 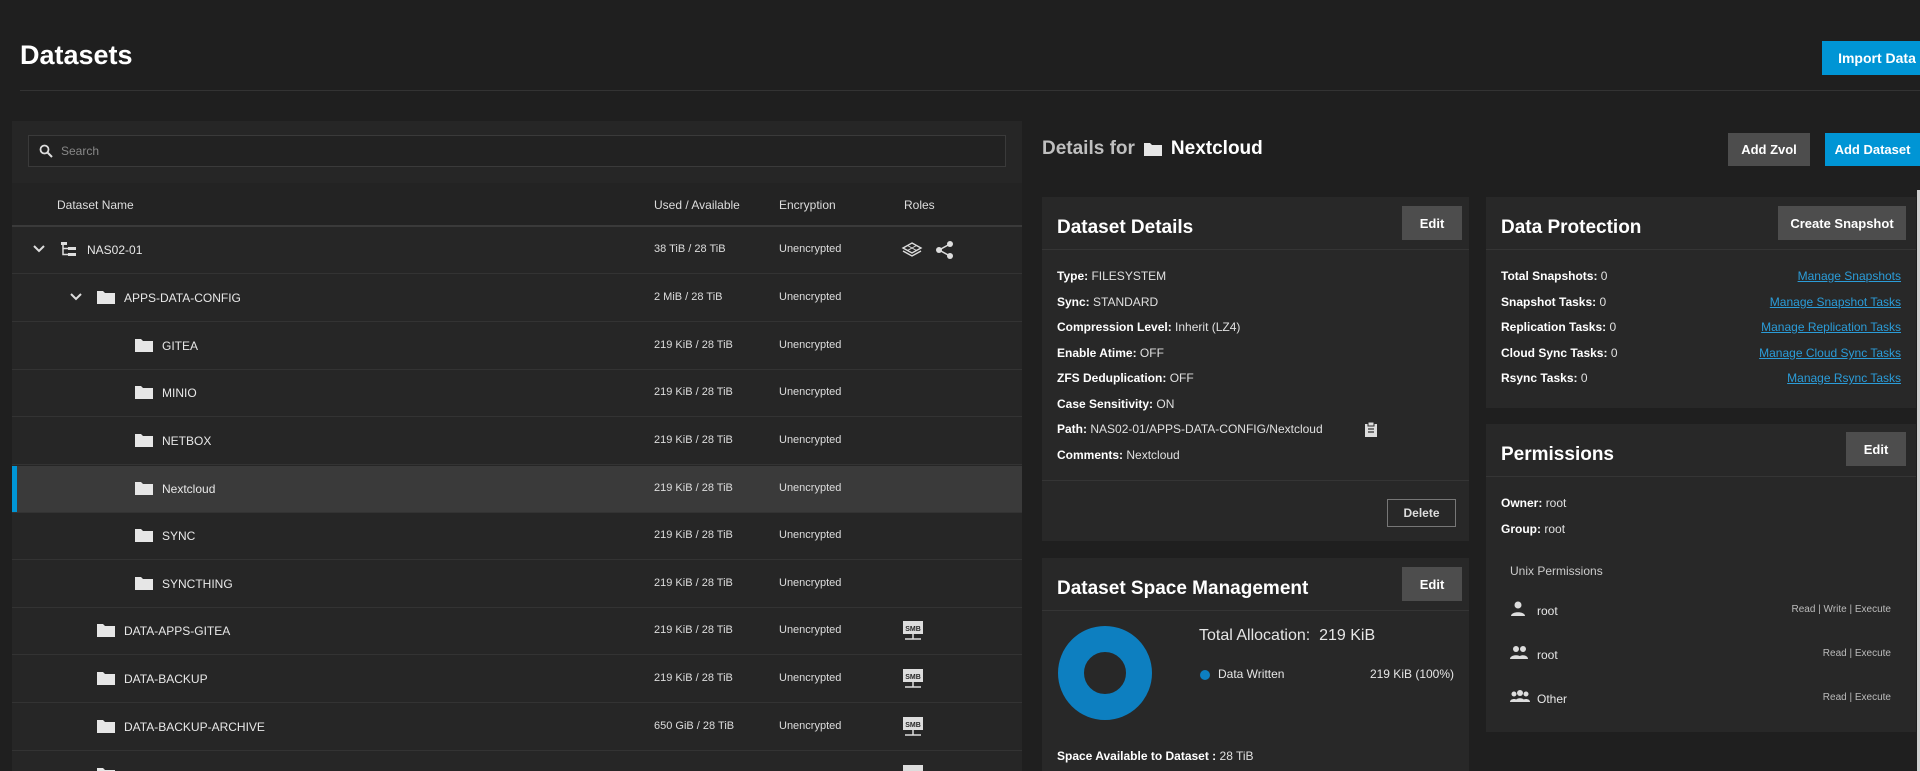 I want to click on table-row: SYNC 219 KiB / 28 TiB Unencrypted, so click(x=517, y=536).